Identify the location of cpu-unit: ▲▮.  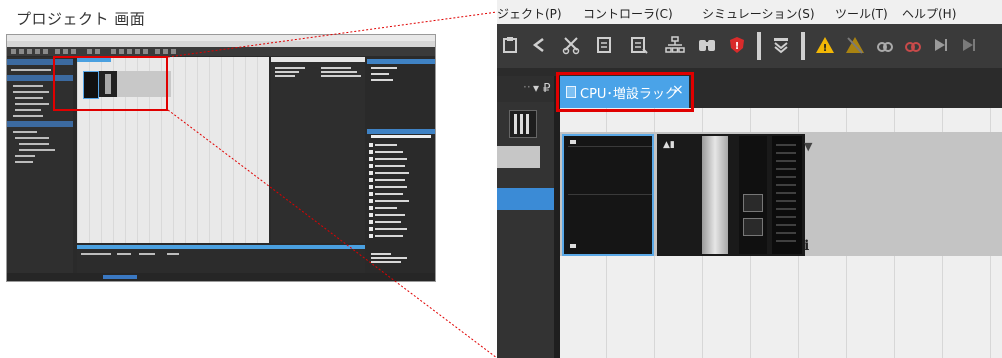
(731, 195).